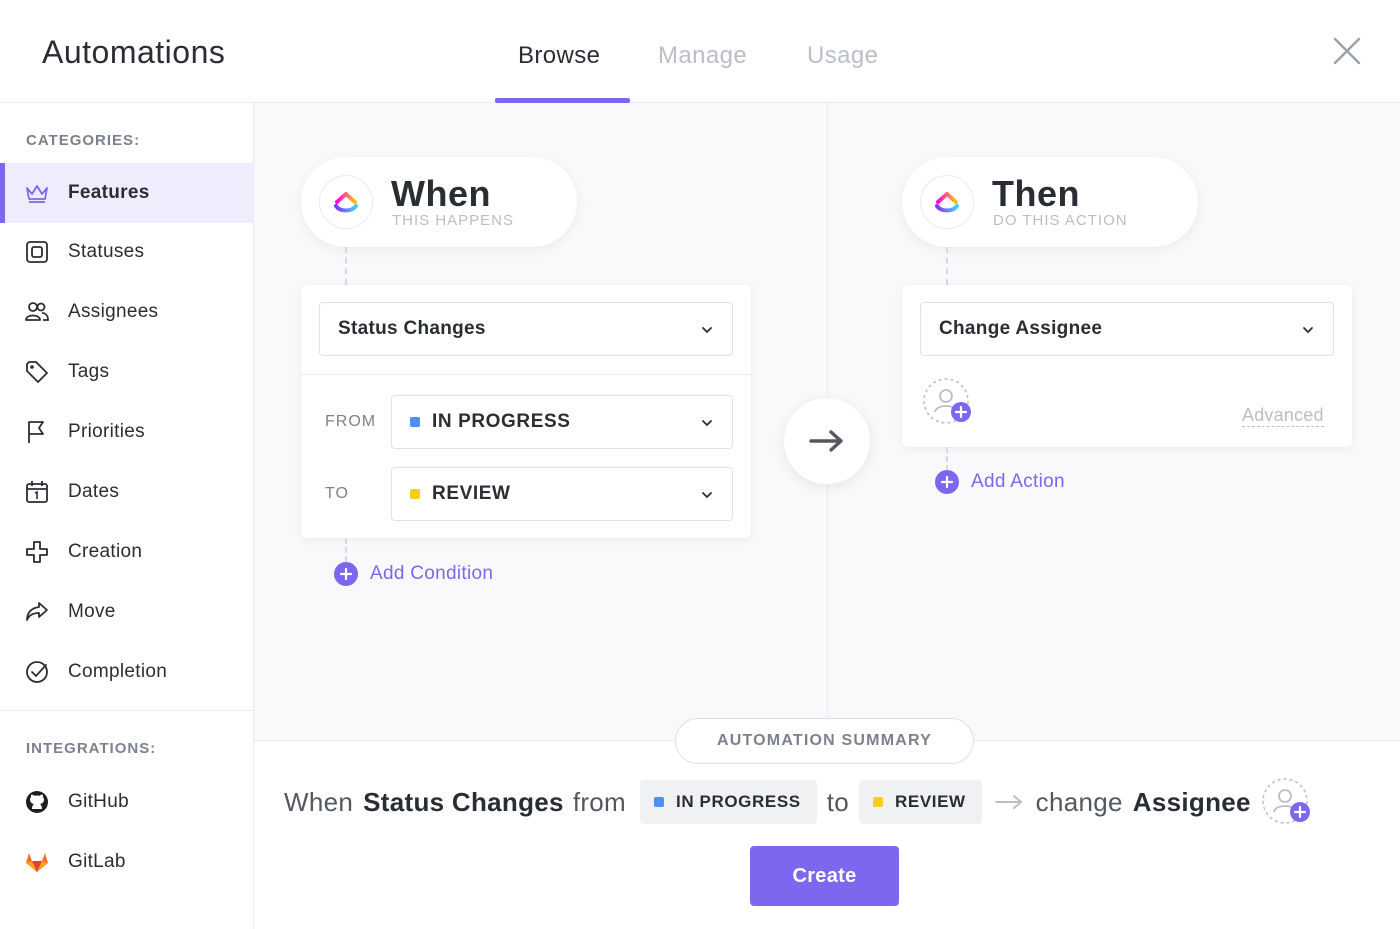  I want to click on flow-arrow-icon, so click(827, 441).